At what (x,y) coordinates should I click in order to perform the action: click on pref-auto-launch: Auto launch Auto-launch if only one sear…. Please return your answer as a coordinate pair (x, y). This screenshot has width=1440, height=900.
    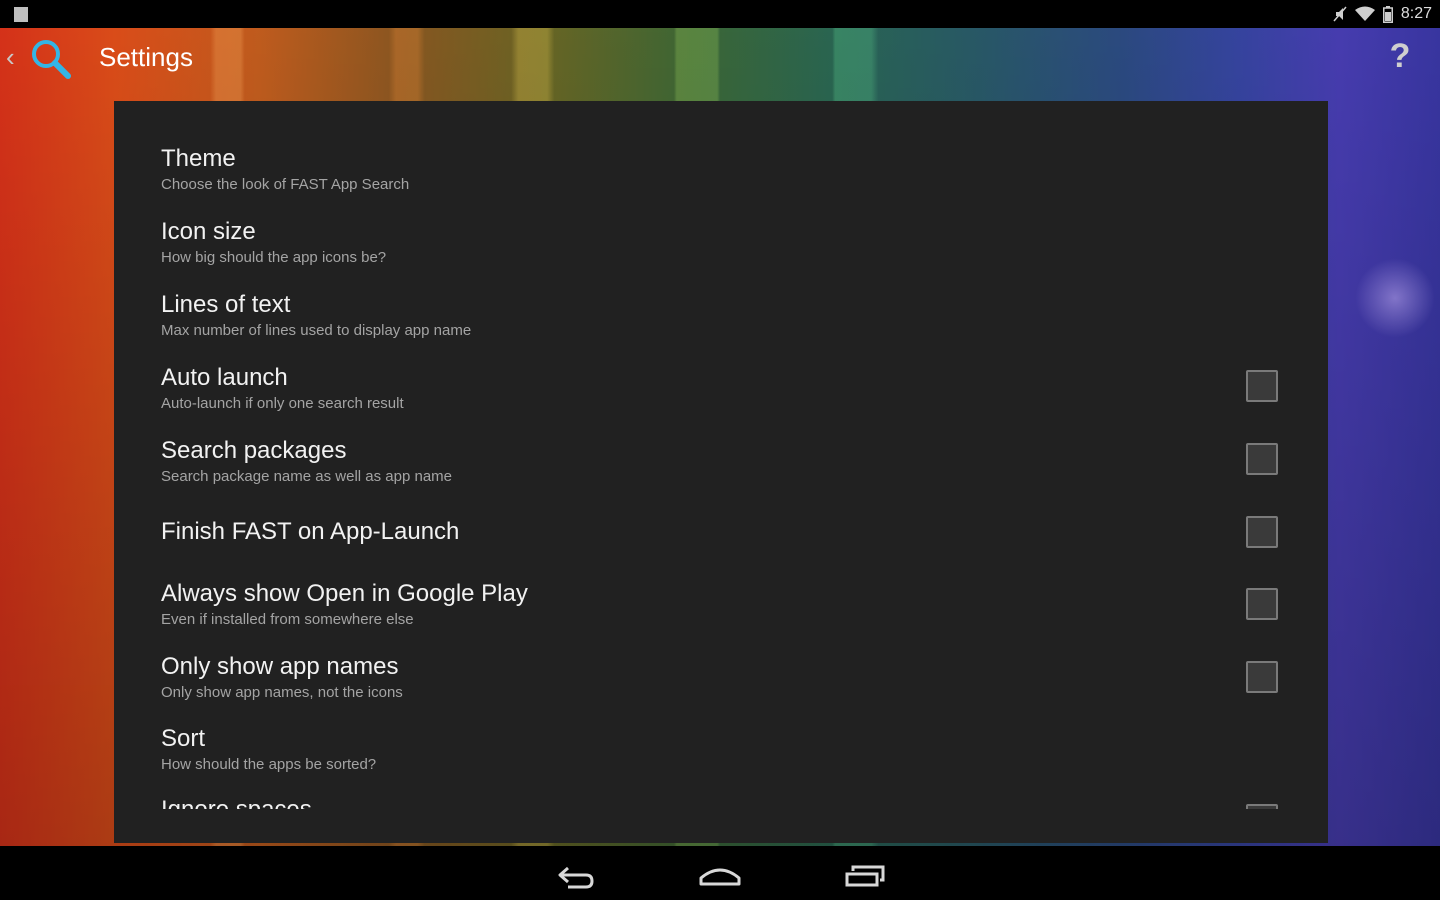
    Looking at the image, I should click on (721, 398).